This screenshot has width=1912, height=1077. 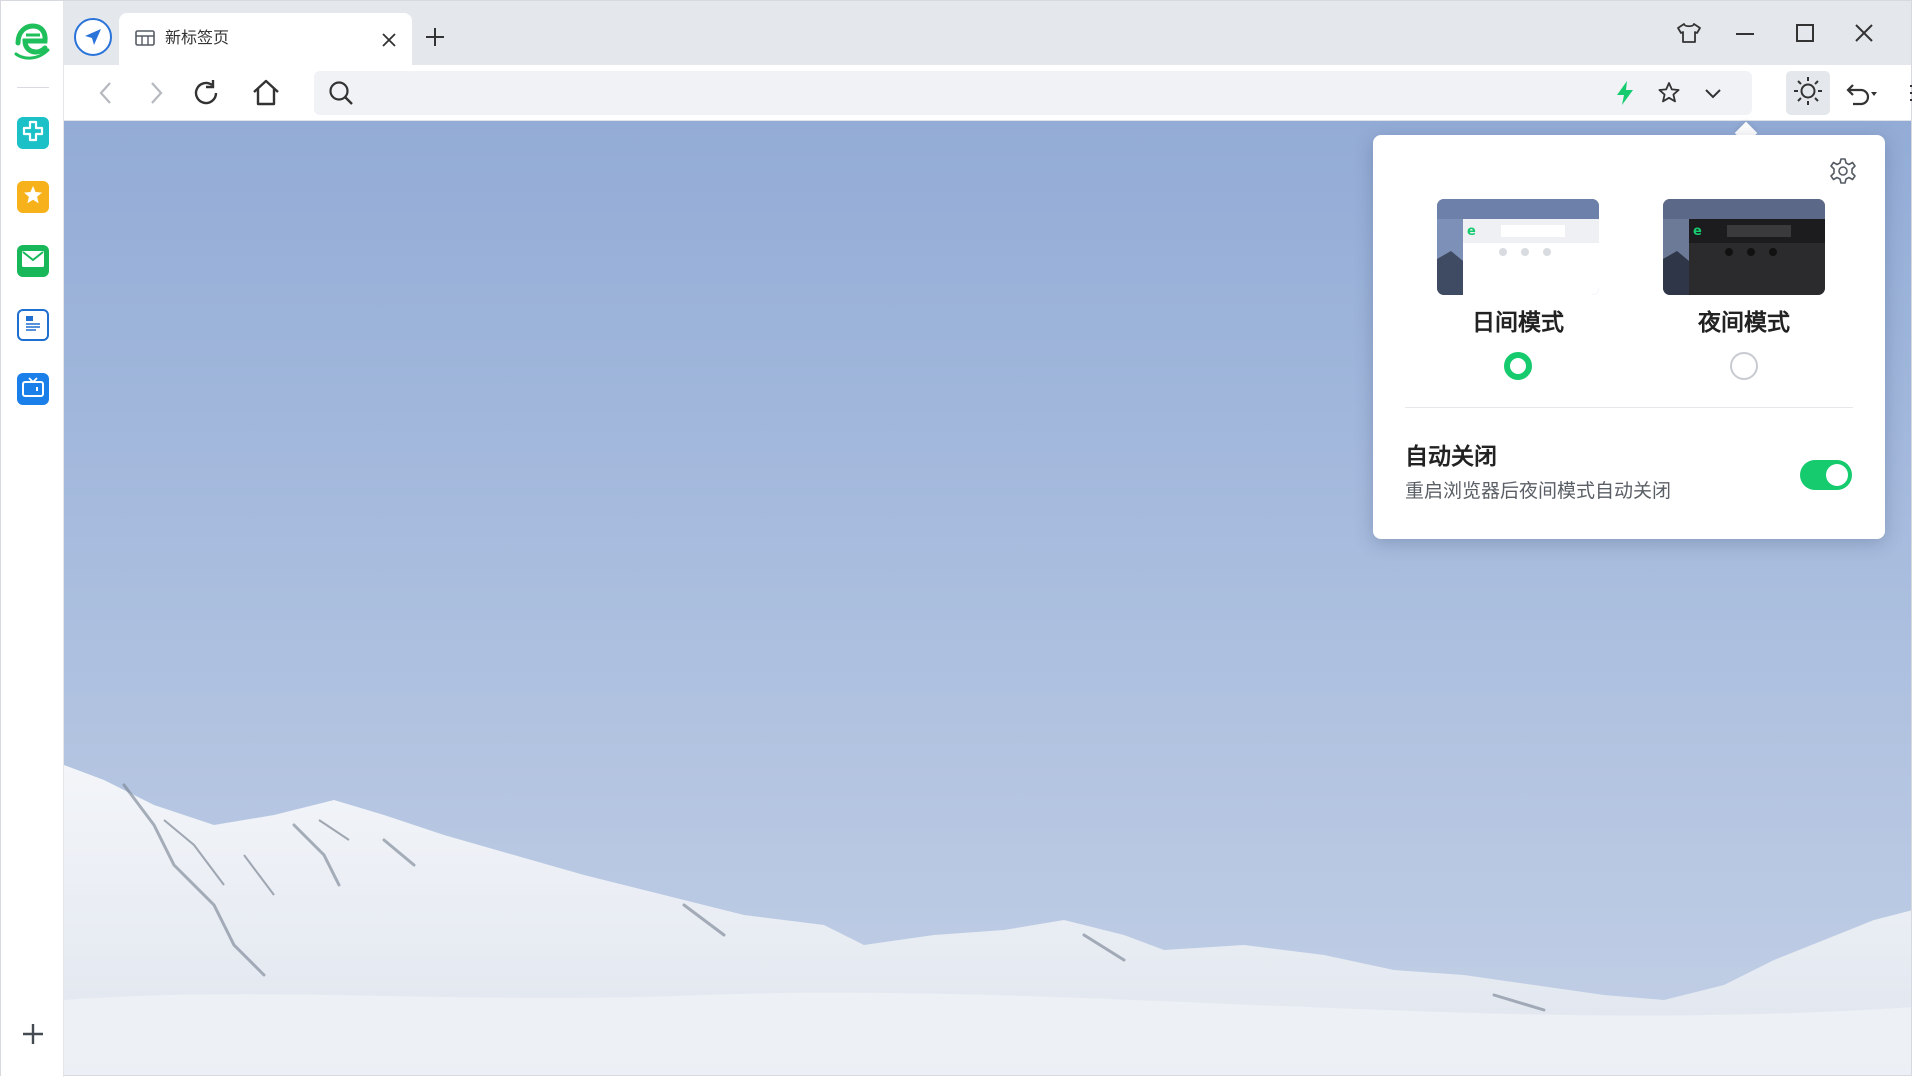 I want to click on sidebar-item-favorites, so click(x=33, y=197).